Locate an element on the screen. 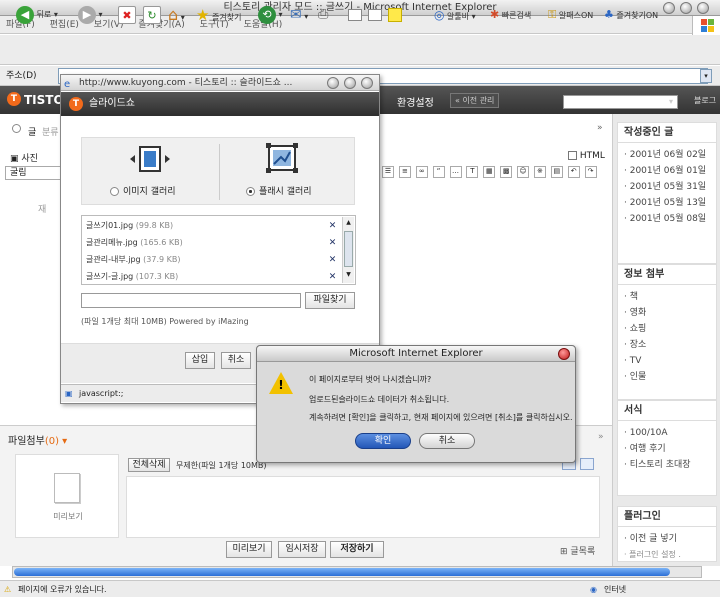 This screenshot has width=720, height=598. photo-button: ▣ 사진 is located at coordinates (24, 157).